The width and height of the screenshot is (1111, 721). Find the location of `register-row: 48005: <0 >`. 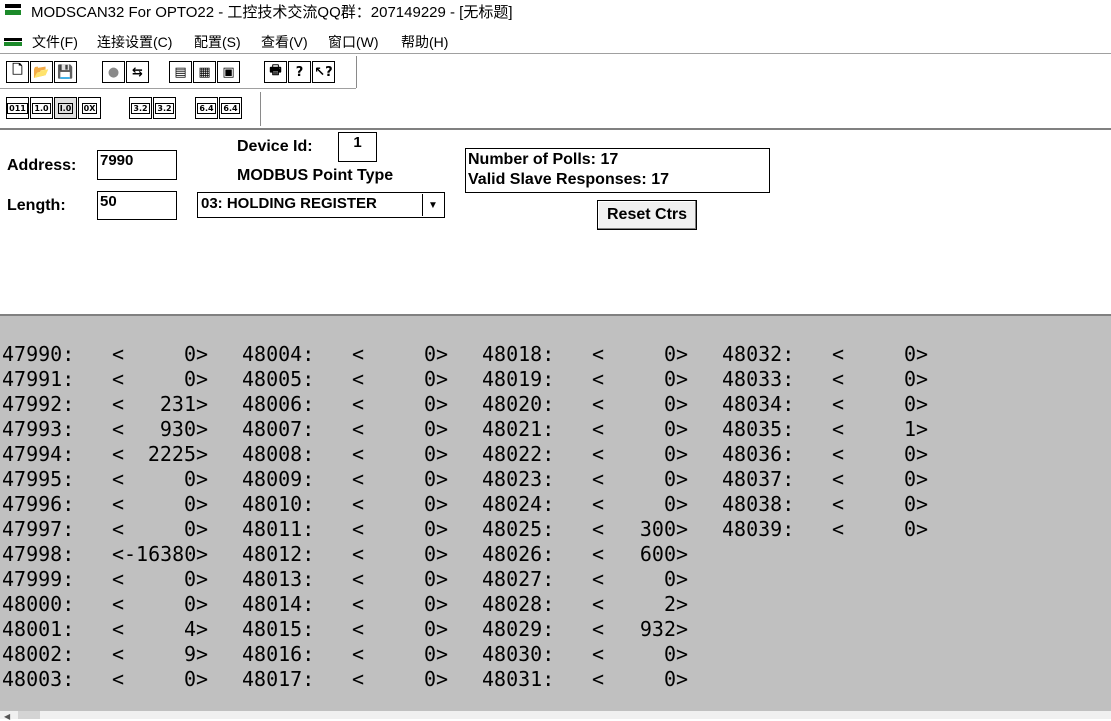

register-row: 48005: <0 > is located at coordinates (347, 379).